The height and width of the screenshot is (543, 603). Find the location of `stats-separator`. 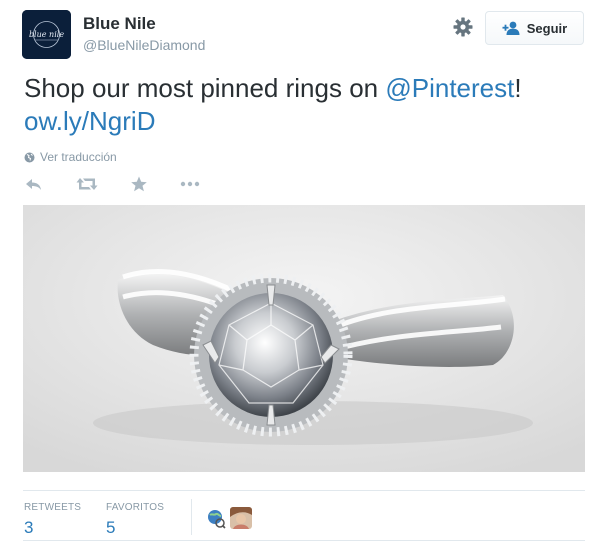

stats-separator is located at coordinates (191, 517).